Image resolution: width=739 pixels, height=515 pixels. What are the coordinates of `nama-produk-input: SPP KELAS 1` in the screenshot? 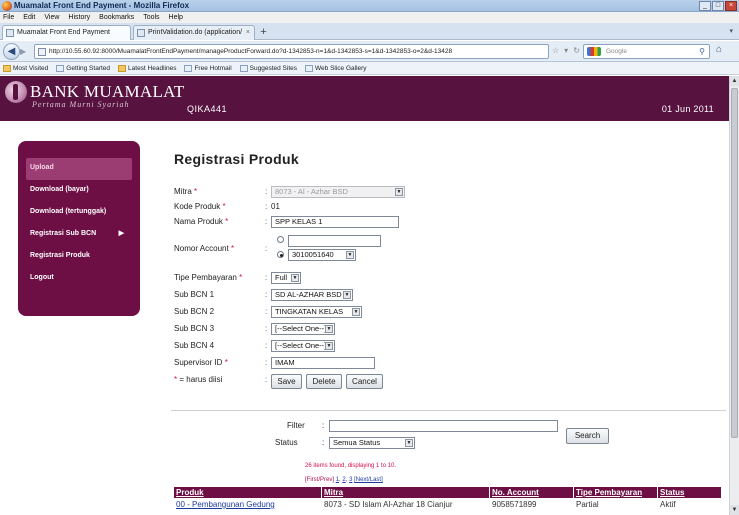 It's located at (335, 222).